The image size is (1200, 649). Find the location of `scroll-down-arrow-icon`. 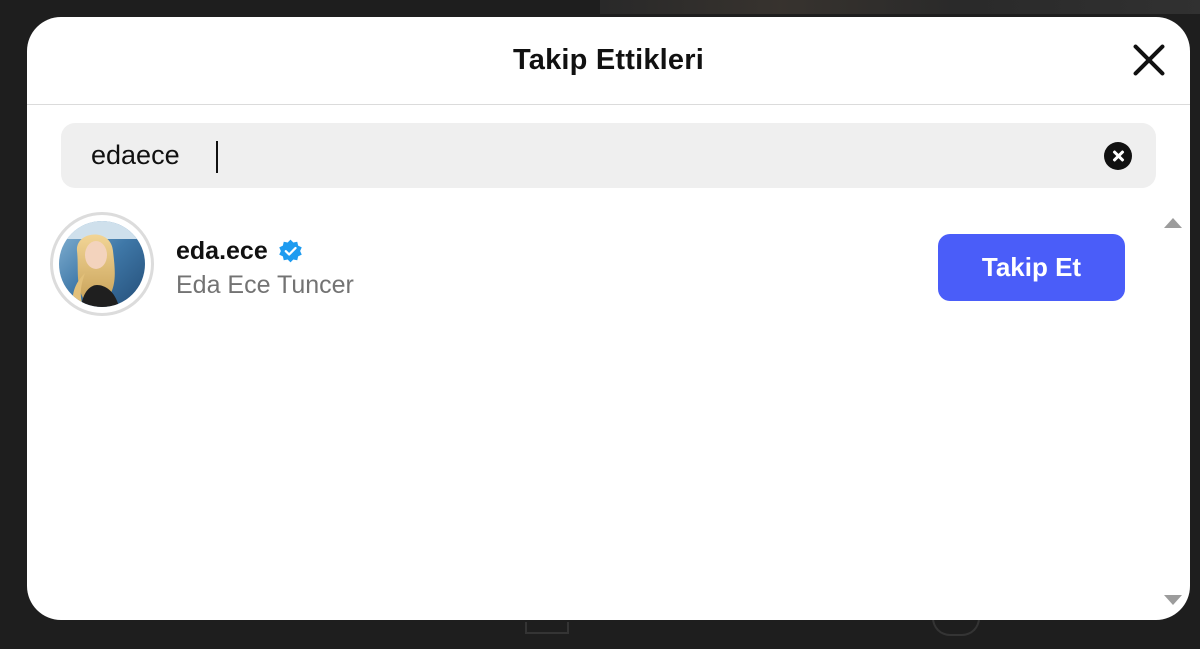

scroll-down-arrow-icon is located at coordinates (1173, 600).